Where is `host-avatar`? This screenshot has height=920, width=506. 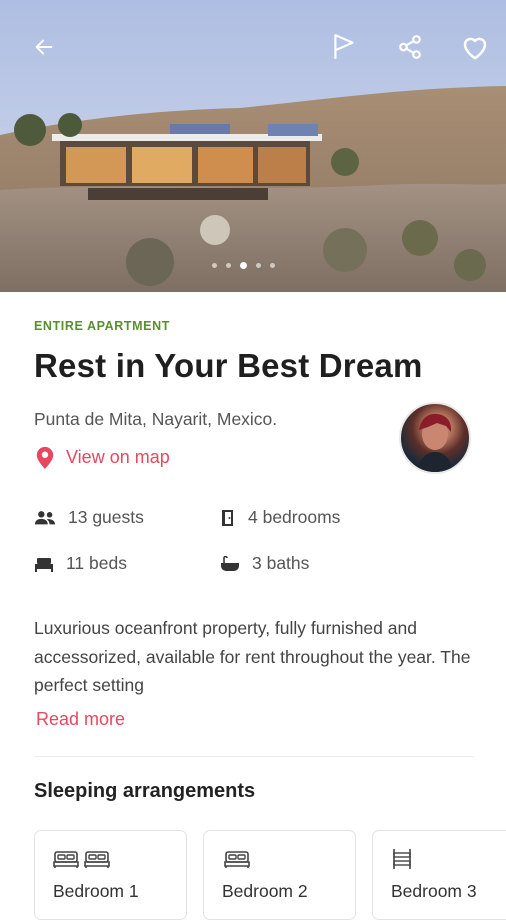
host-avatar is located at coordinates (435, 438).